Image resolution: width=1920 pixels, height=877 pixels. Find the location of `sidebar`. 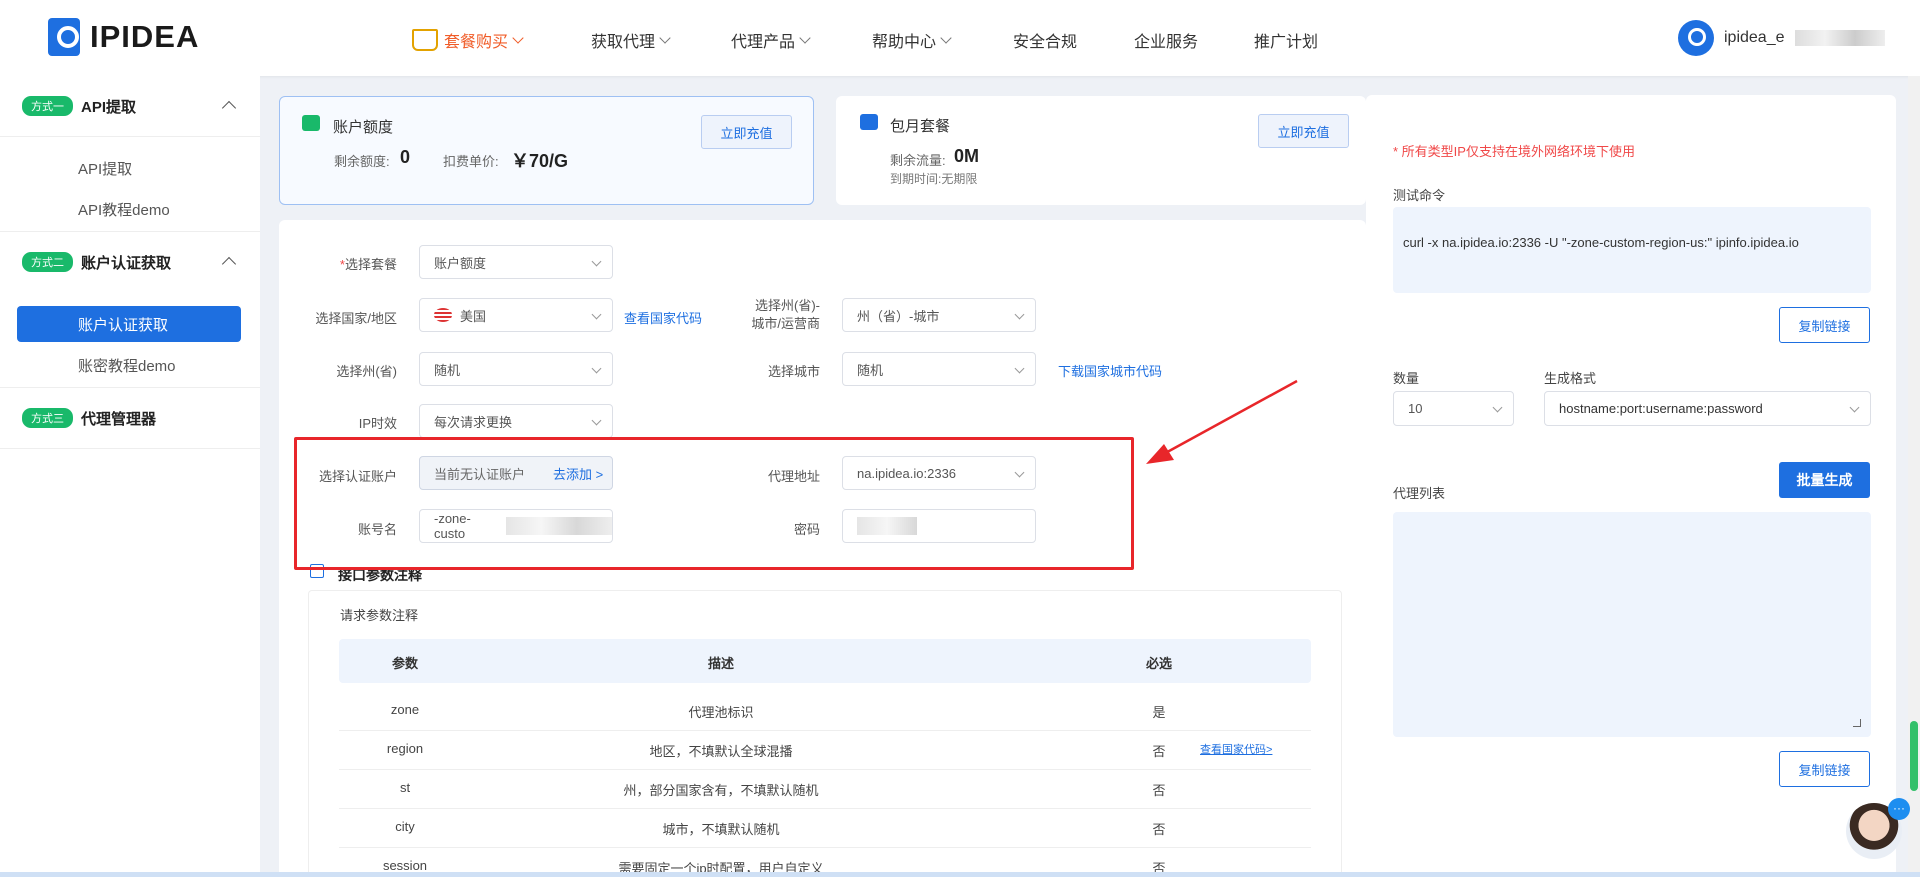

sidebar is located at coordinates (130, 476).